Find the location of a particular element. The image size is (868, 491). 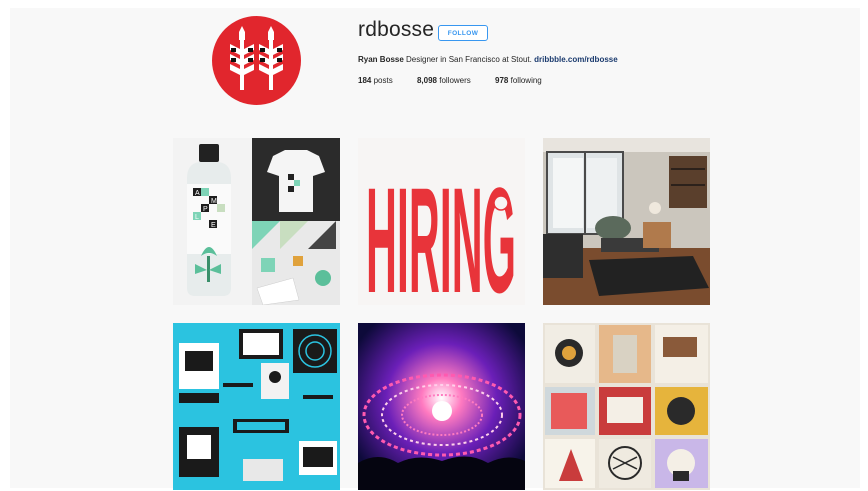

full-name: Ryan Bosse is located at coordinates (381, 59).